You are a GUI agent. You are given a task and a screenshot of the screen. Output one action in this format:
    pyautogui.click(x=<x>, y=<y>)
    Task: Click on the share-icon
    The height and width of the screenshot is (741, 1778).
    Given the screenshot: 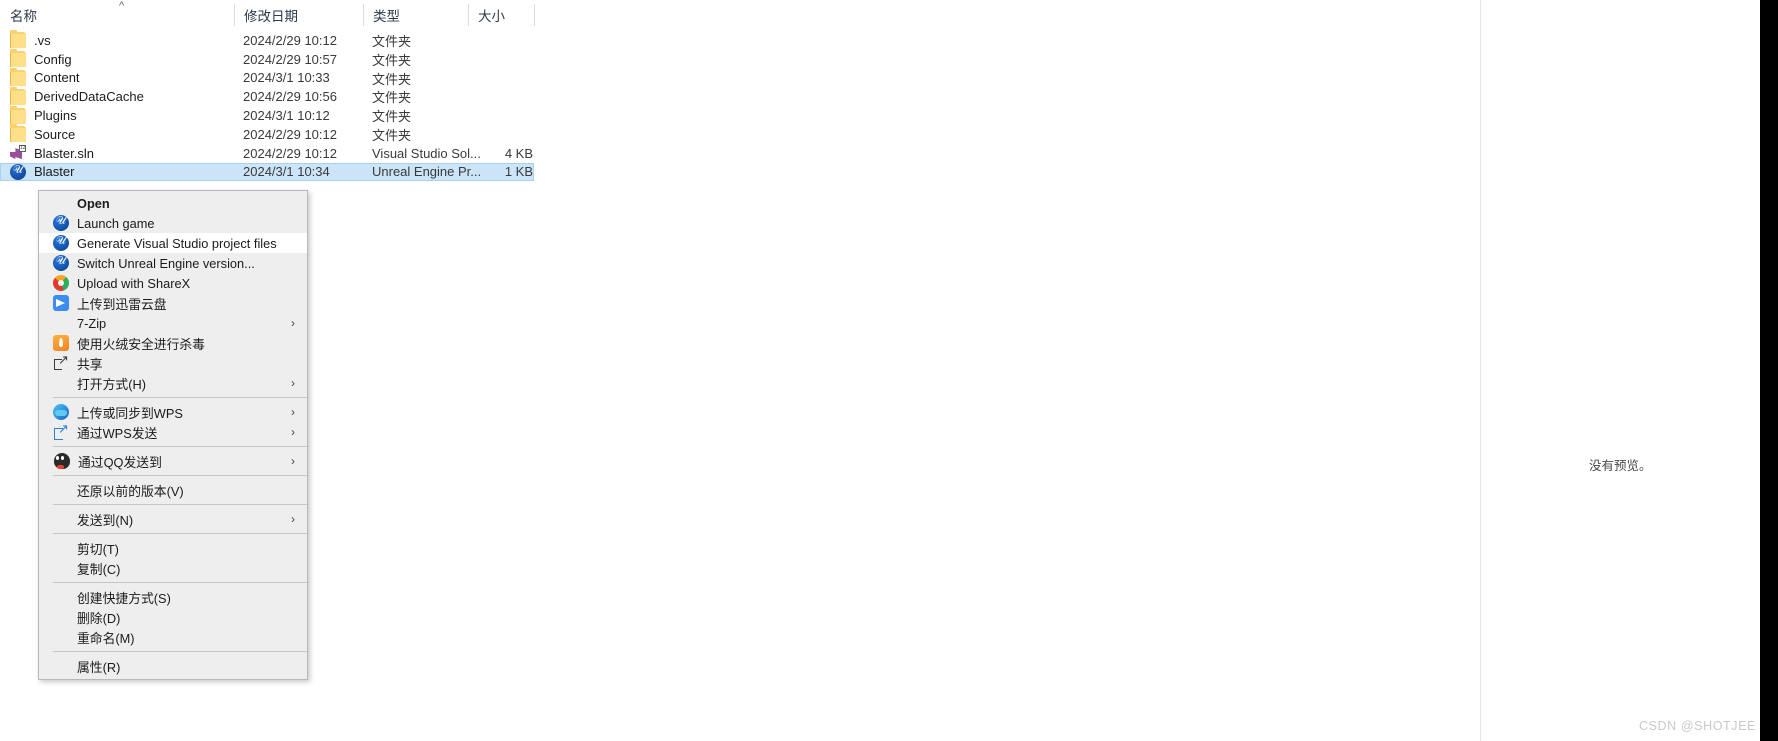 What is the action you would take?
    pyautogui.click(x=61, y=361)
    